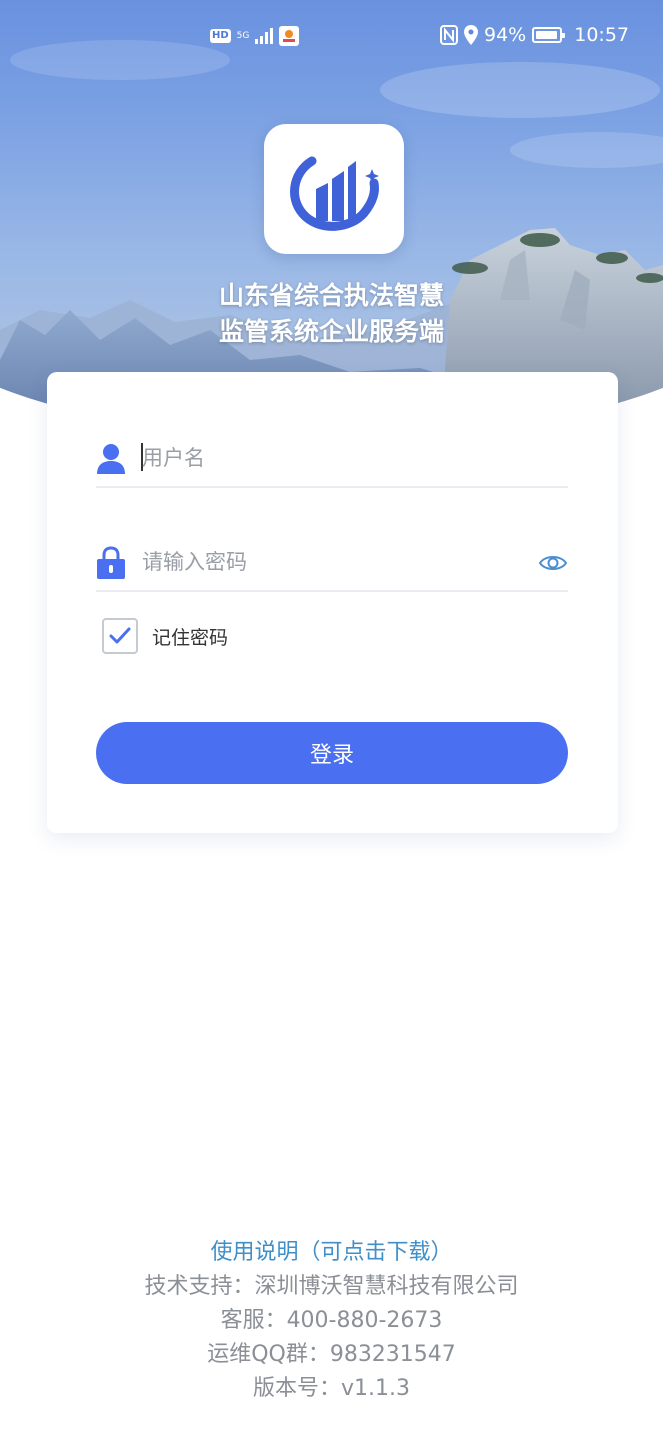 The width and height of the screenshot is (663, 1436). I want to click on remember-password-checkbox, so click(120, 636).